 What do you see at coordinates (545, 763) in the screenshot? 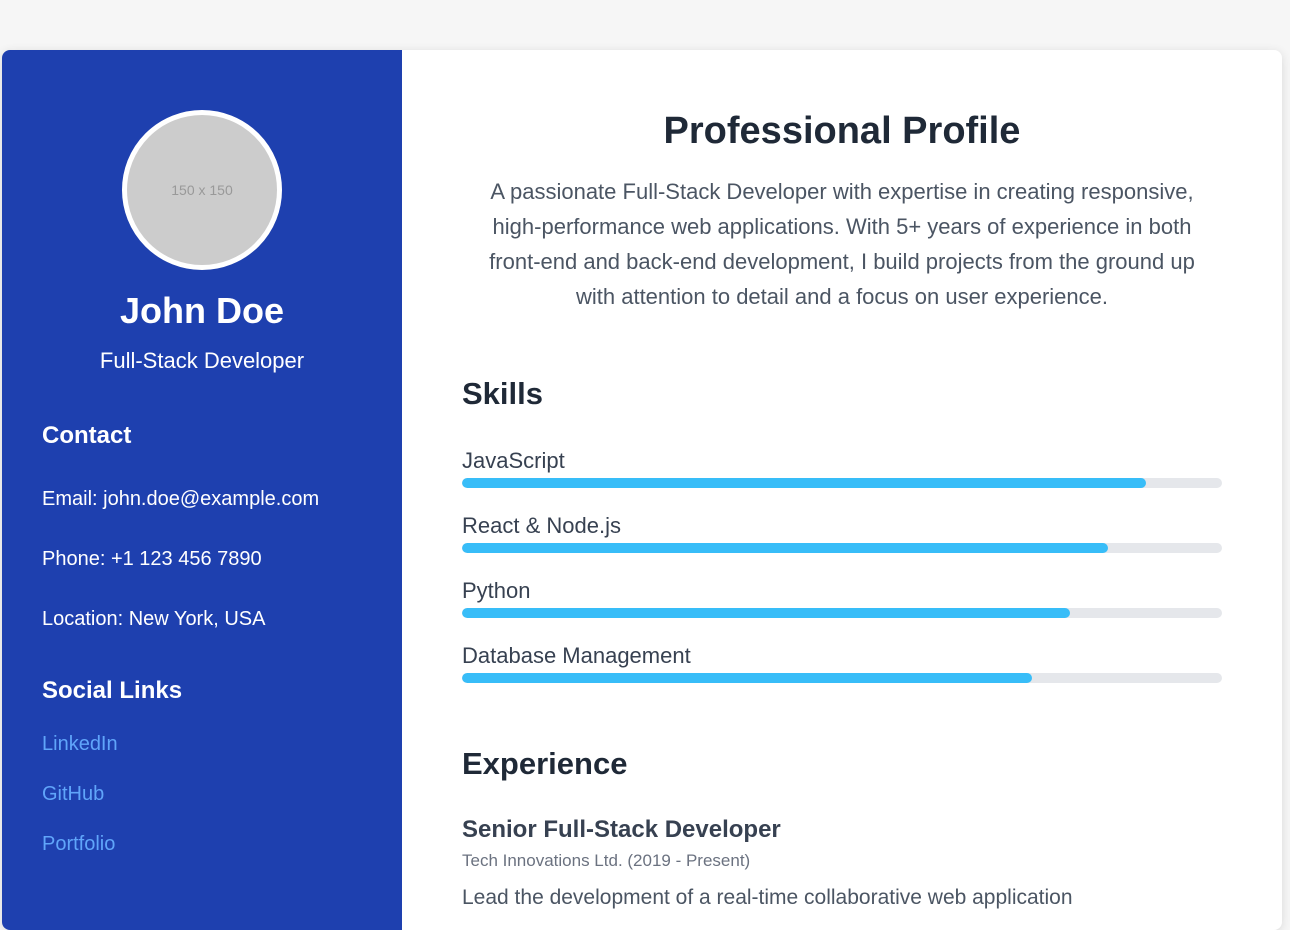
I see `experience-heading: Experience` at bounding box center [545, 763].